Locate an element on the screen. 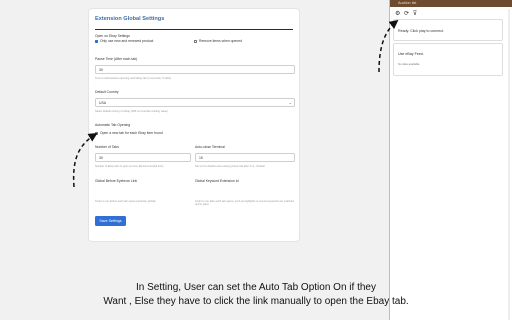  sidebar-header: Auction list is located at coordinates (451, 3).